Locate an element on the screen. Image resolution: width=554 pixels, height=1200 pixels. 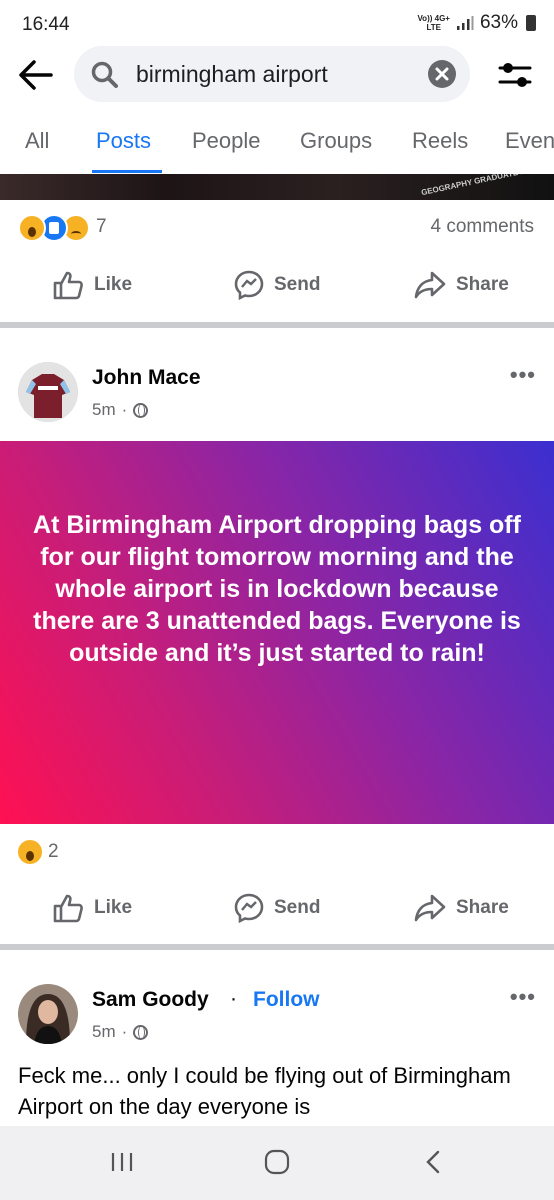
battery-percent: 63% is located at coordinates (498, 22).